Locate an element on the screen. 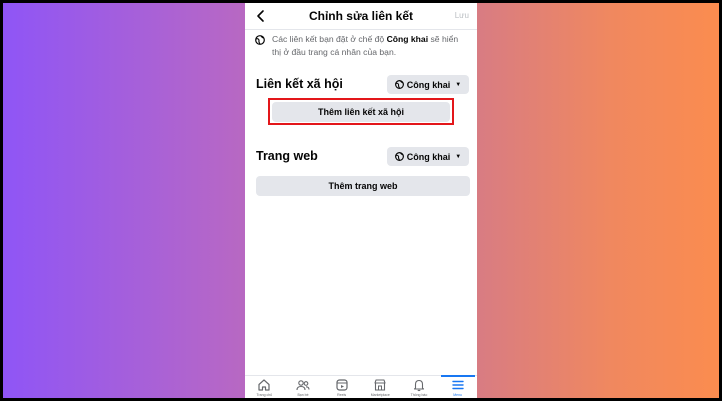 This screenshot has width=722, height=401. tab-home: Trang chủ is located at coordinates (264, 387).